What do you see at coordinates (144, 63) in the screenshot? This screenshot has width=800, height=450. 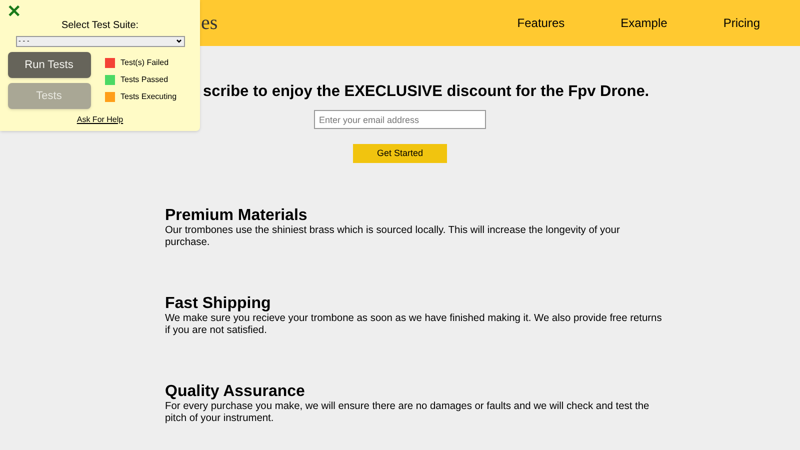 I see `legend-label: Test(s) Failed` at bounding box center [144, 63].